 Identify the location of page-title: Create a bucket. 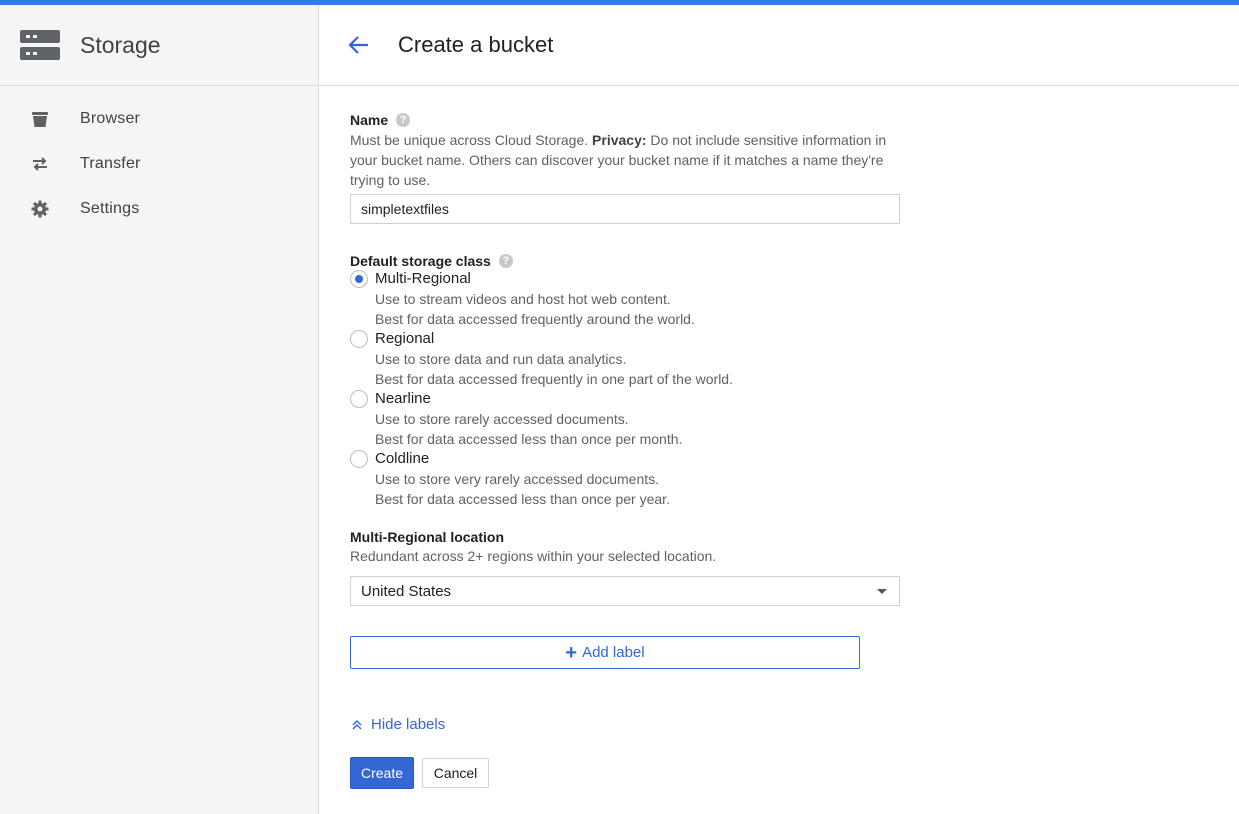
(476, 44).